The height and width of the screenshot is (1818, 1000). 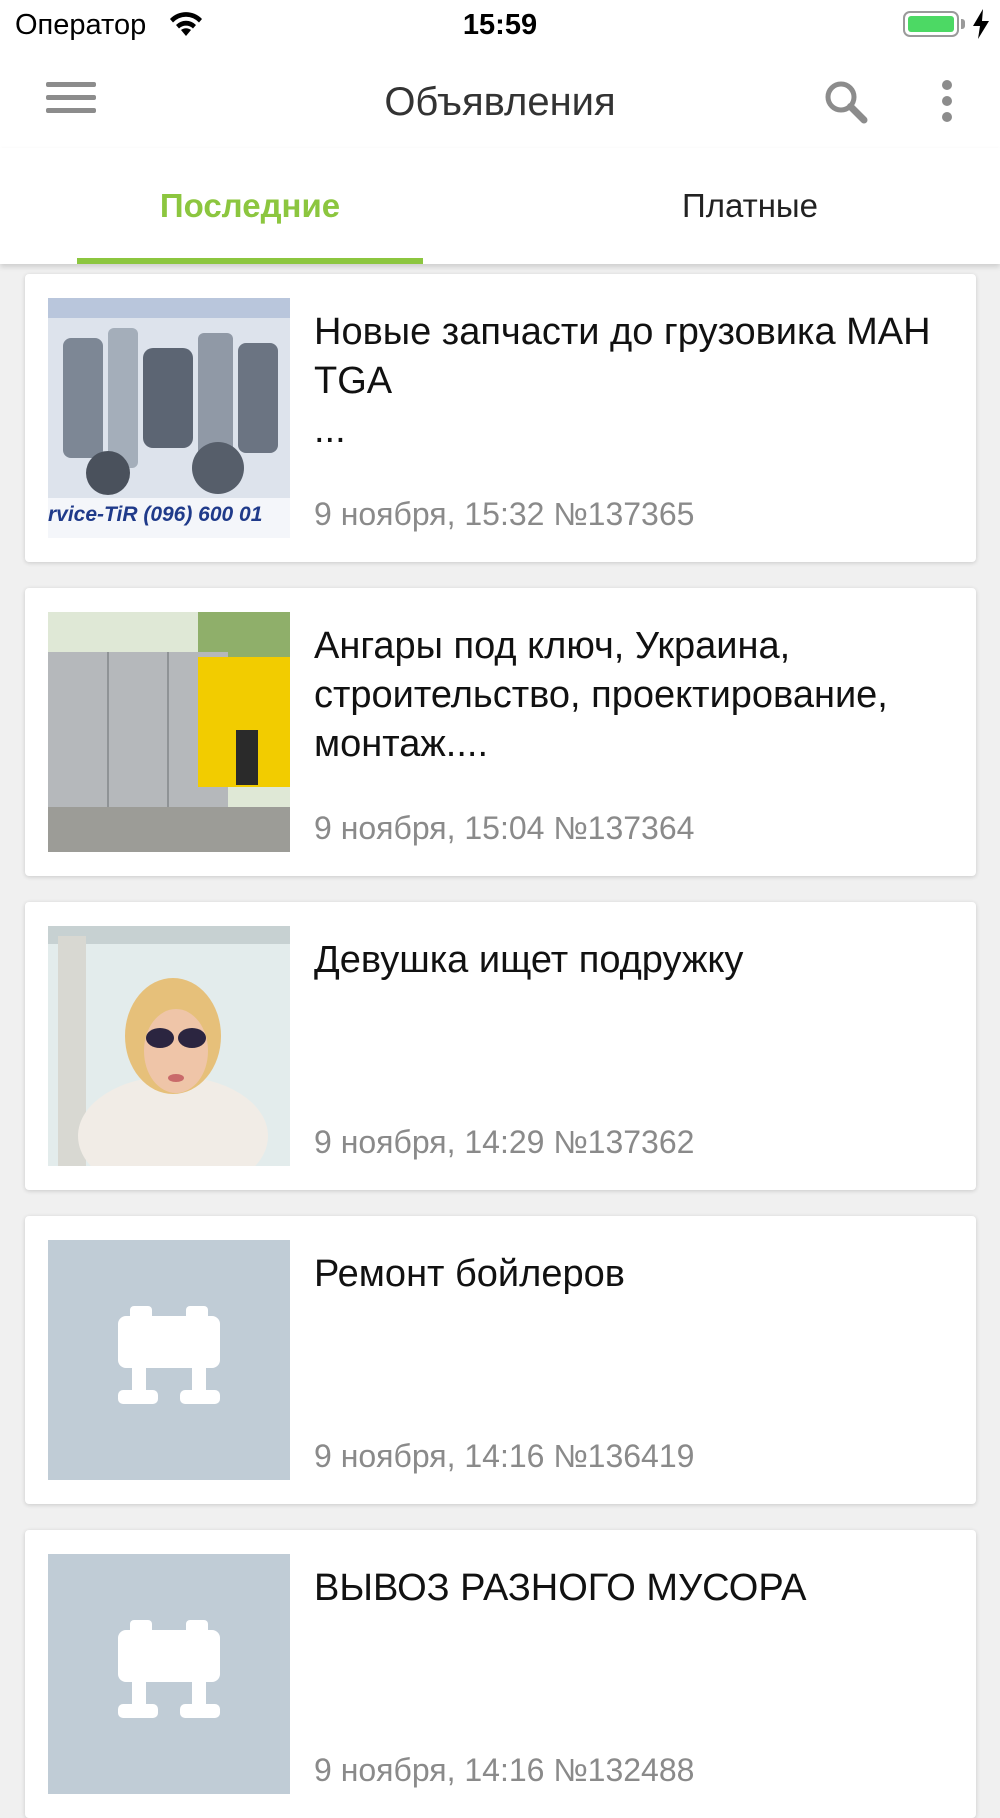 I want to click on battery-cap, so click(x=963, y=24).